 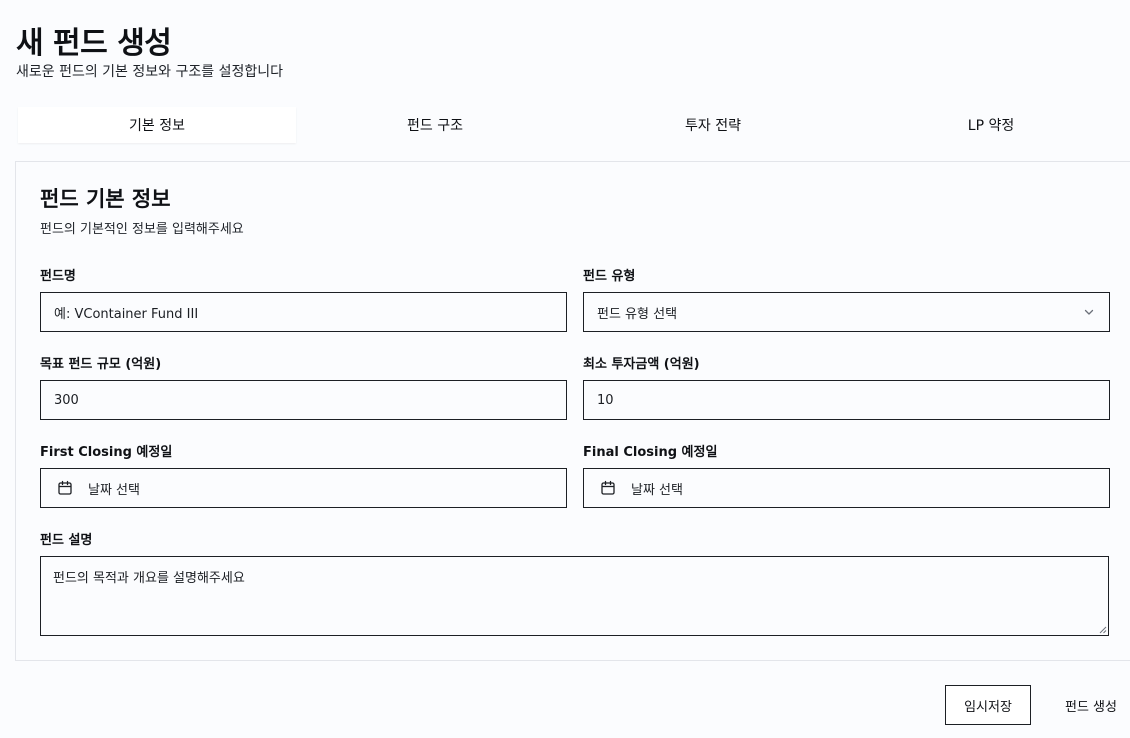 What do you see at coordinates (1089, 312) in the screenshot?
I see `chevron-down-icon` at bounding box center [1089, 312].